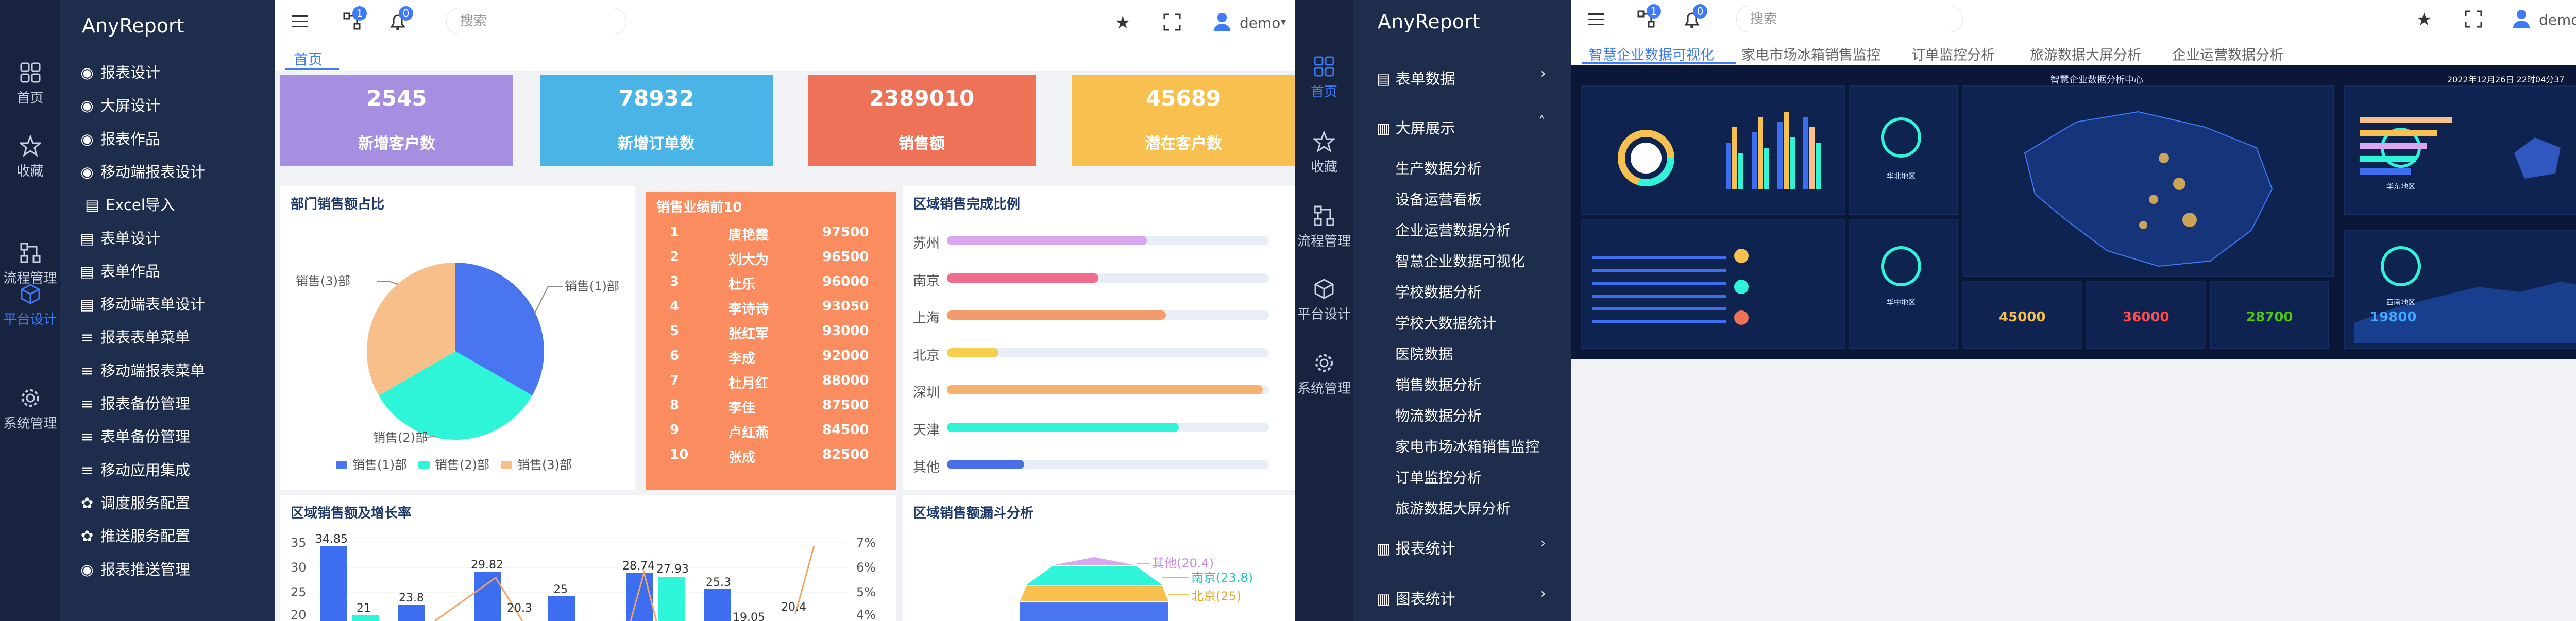 The image size is (2576, 621). What do you see at coordinates (135, 435) in the screenshot?
I see `menu-item-11: ≡ 表单备份管理` at bounding box center [135, 435].